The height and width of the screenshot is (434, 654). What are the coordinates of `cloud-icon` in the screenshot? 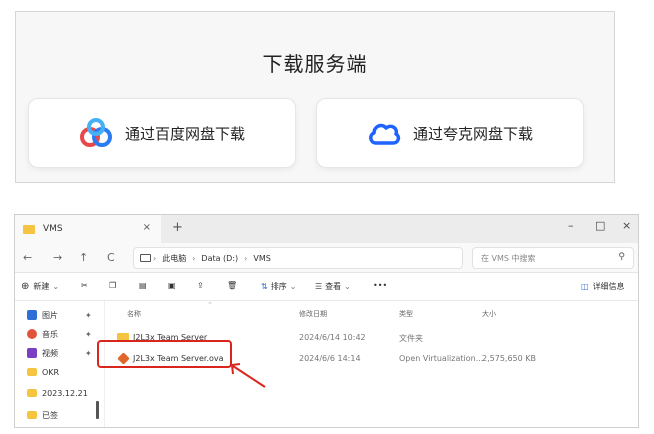 It's located at (384, 133).